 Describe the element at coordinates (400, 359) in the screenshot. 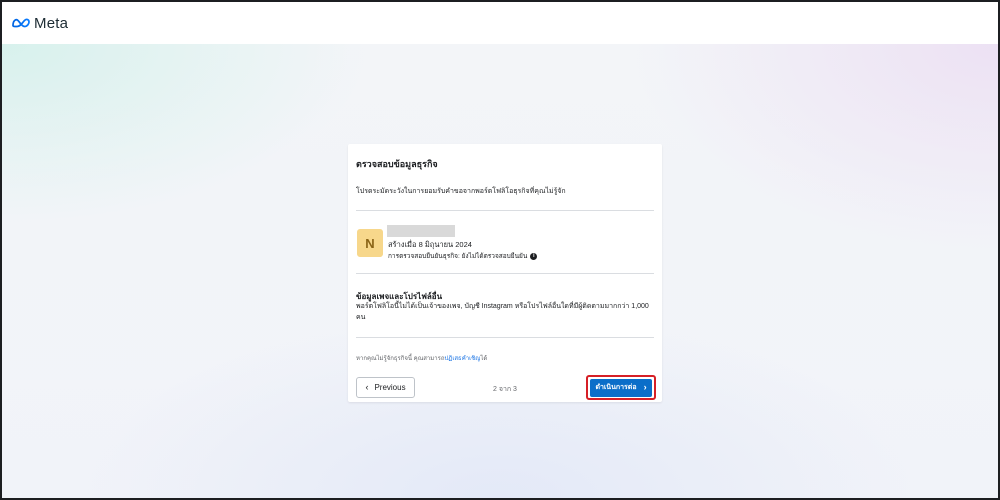

I see `decline-note-prefix: หากคุณไม่รู้จักธุรกิจนี้ คุณสามารถ` at that location.